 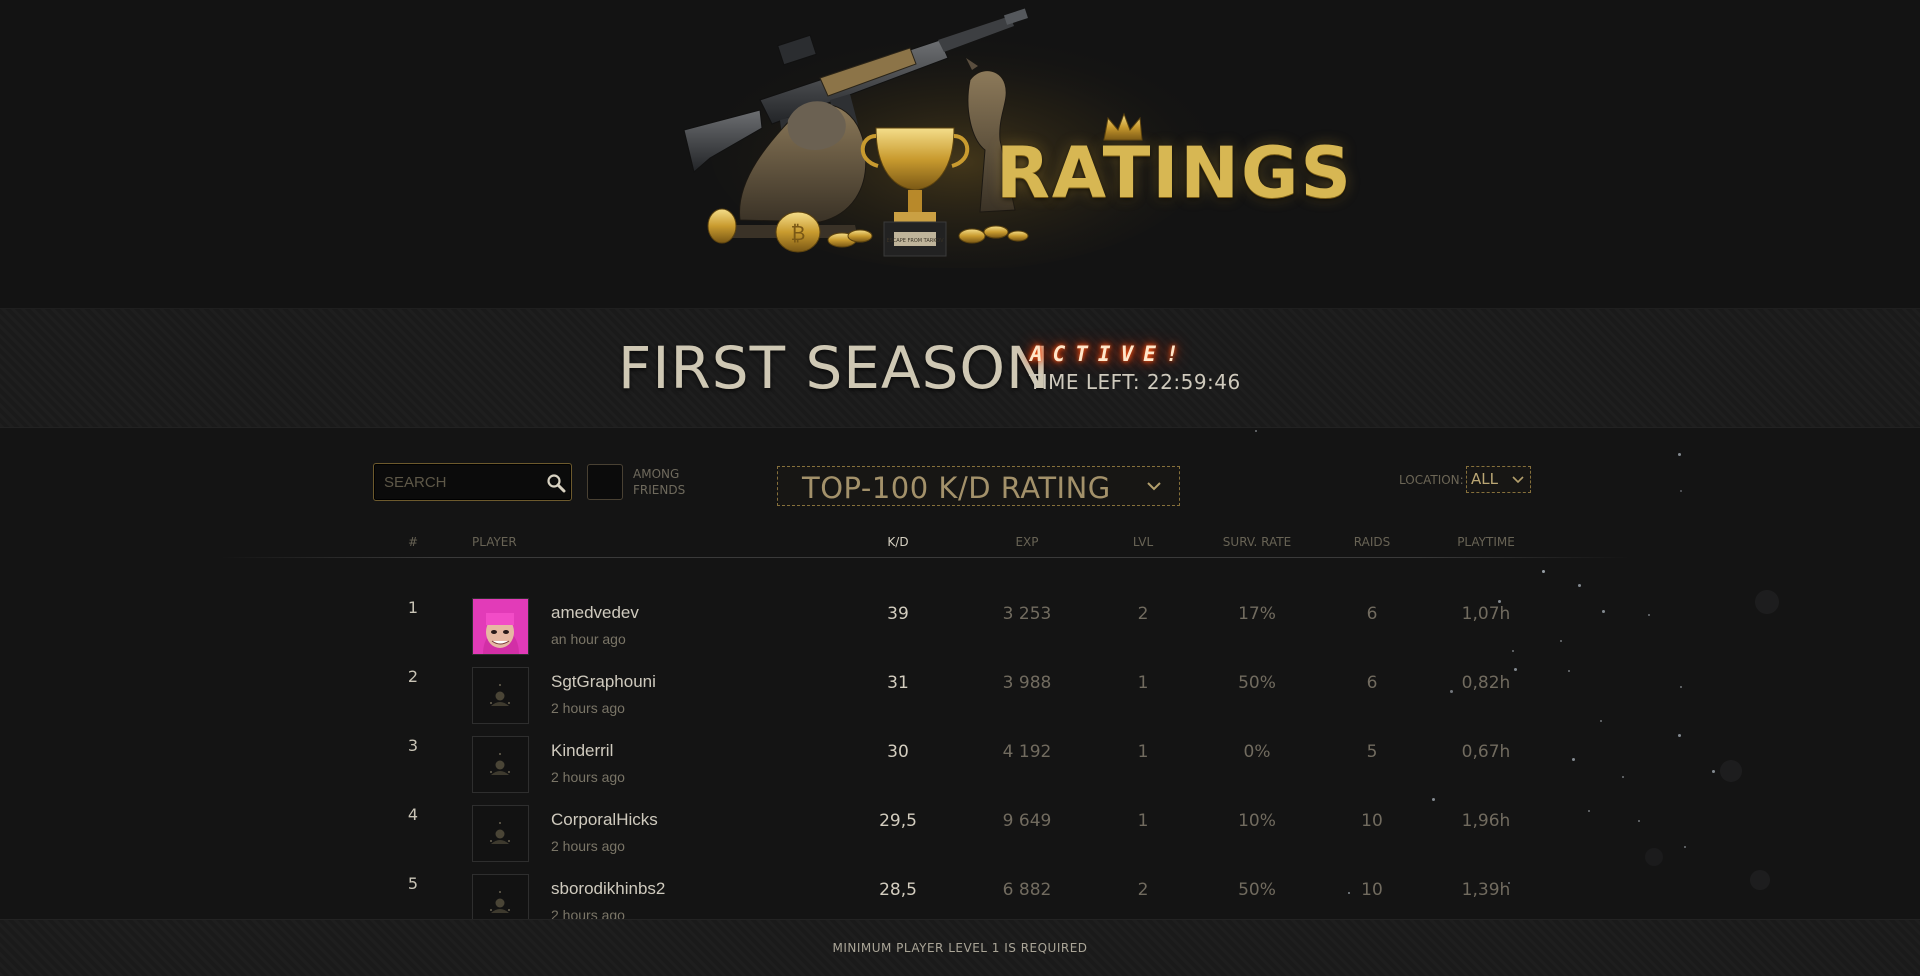 I want to click on column-header-kd: K/D, so click(x=897, y=542).